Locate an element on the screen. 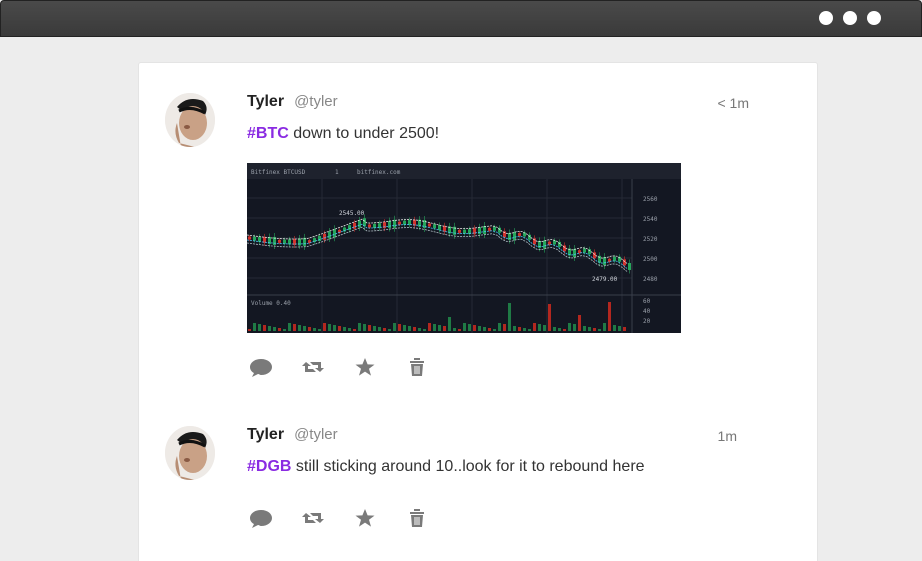 This screenshot has width=922, height=561. window-controls is located at coordinates (850, 18).